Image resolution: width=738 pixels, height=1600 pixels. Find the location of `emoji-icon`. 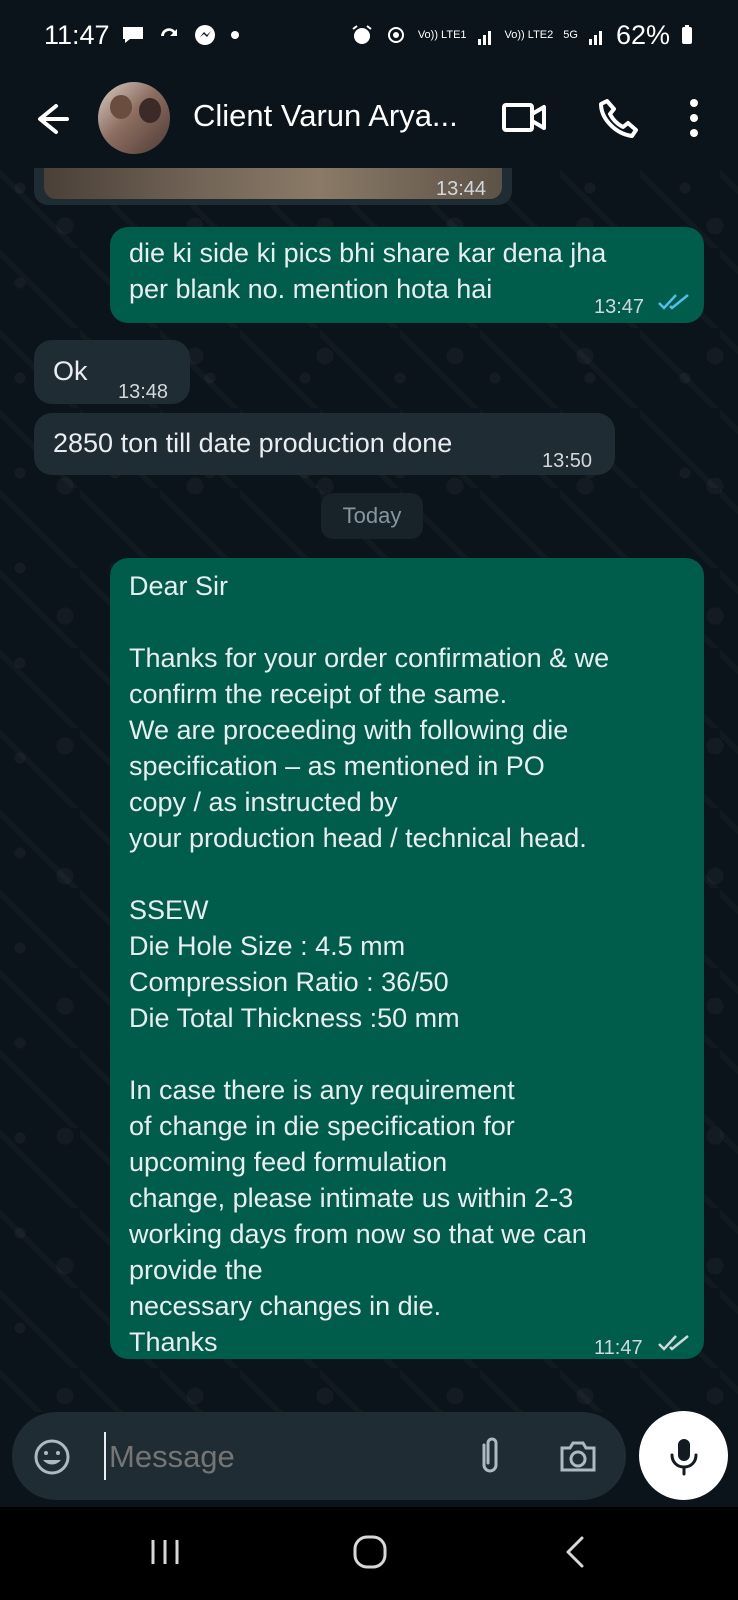

emoji-icon is located at coordinates (52, 1457).